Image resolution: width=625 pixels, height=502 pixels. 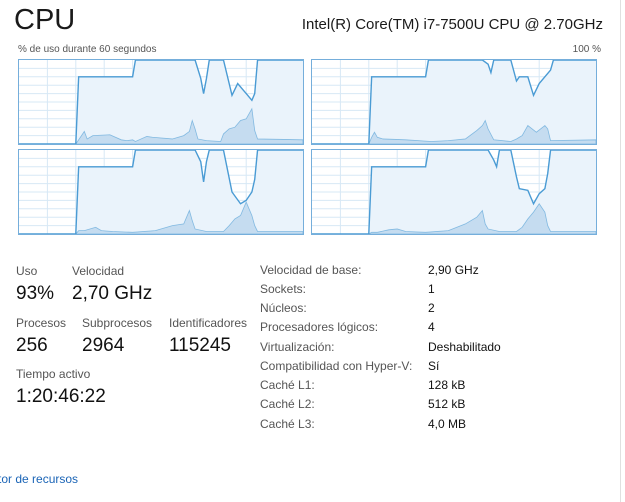 What do you see at coordinates (452, 24) in the screenshot?
I see `cpu-model-name: Intel(R) Core(TM) i7-7500U CPU @ 2.70GHz` at bounding box center [452, 24].